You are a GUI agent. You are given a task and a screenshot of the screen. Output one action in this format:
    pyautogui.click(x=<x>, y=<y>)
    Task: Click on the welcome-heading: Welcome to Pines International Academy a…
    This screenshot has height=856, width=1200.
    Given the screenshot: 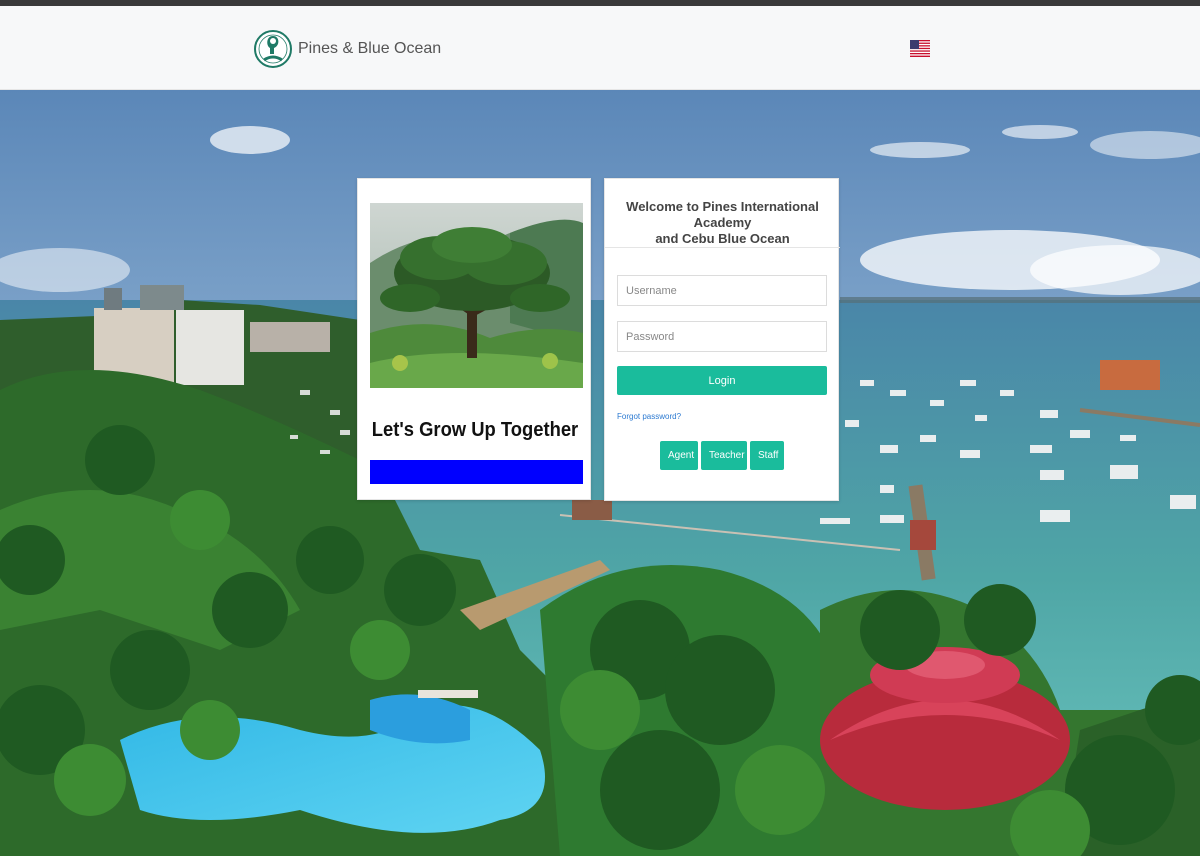 What is the action you would take?
    pyautogui.click(x=722, y=223)
    